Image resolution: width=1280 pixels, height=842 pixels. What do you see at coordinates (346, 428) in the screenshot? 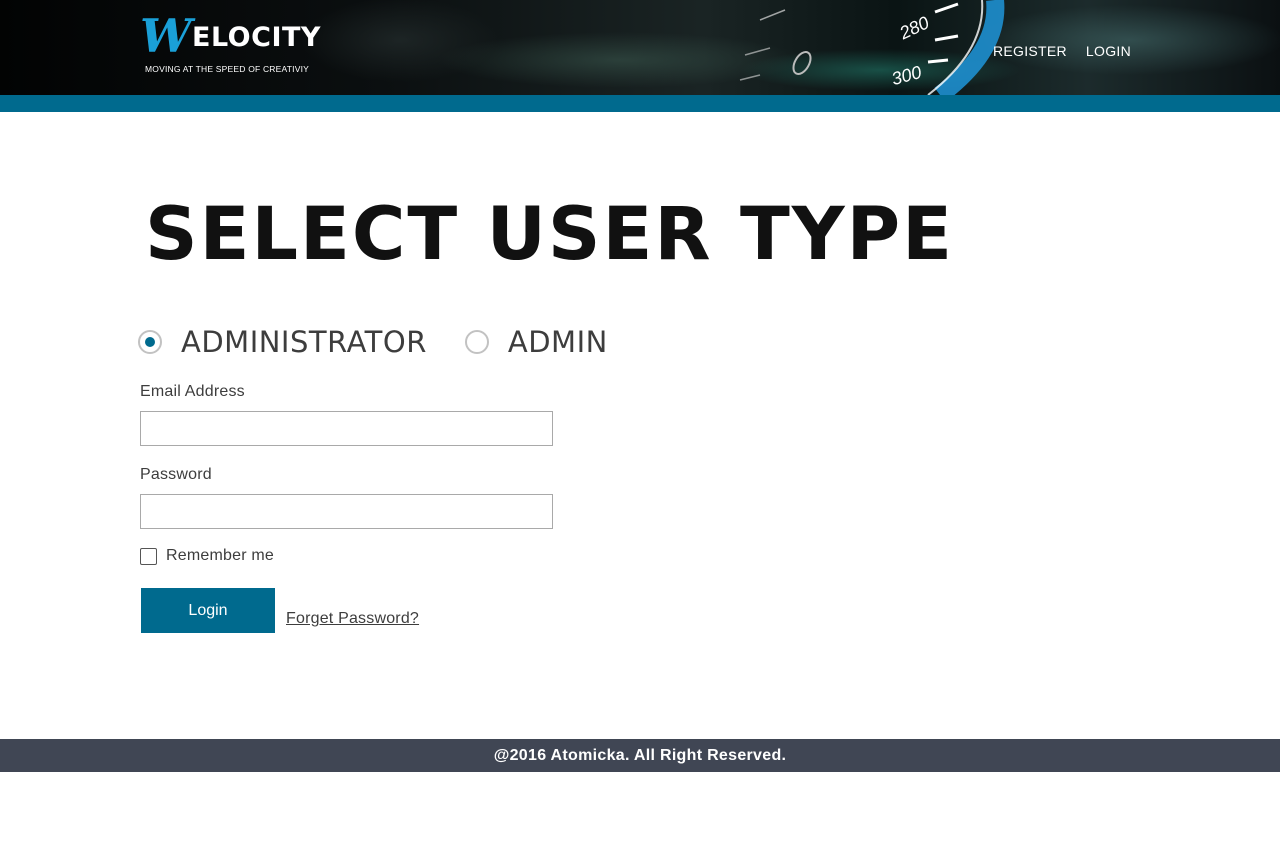
I see `email-field` at bounding box center [346, 428].